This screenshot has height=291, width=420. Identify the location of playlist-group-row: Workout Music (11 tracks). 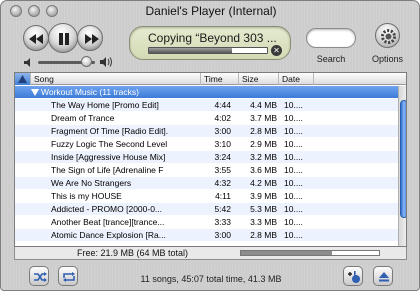
(206, 92).